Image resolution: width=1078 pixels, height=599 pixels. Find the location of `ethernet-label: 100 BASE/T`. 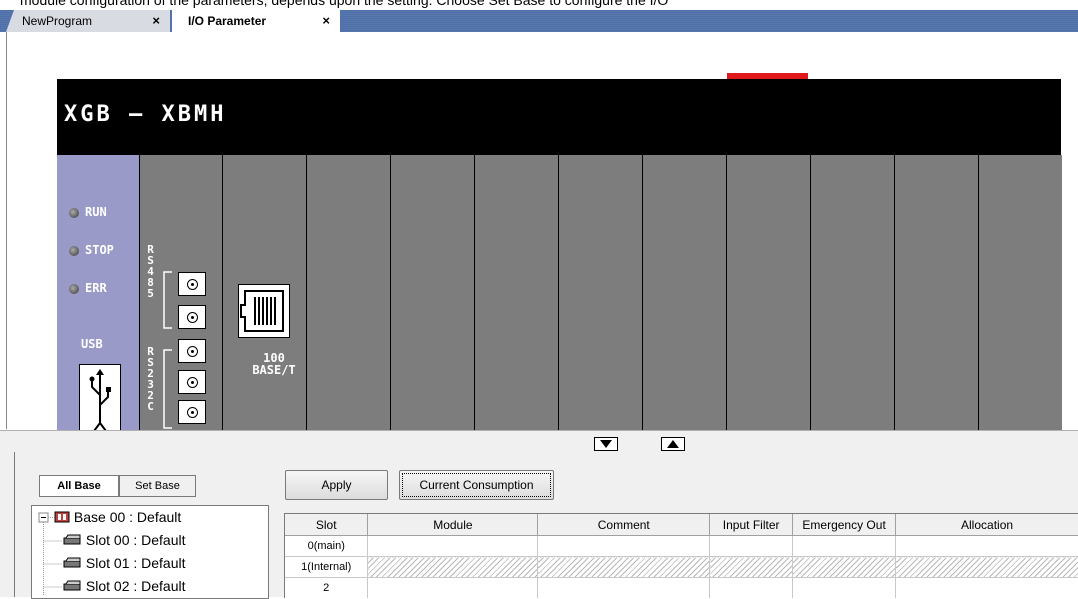

ethernet-label: 100 BASE/T is located at coordinates (274, 364).